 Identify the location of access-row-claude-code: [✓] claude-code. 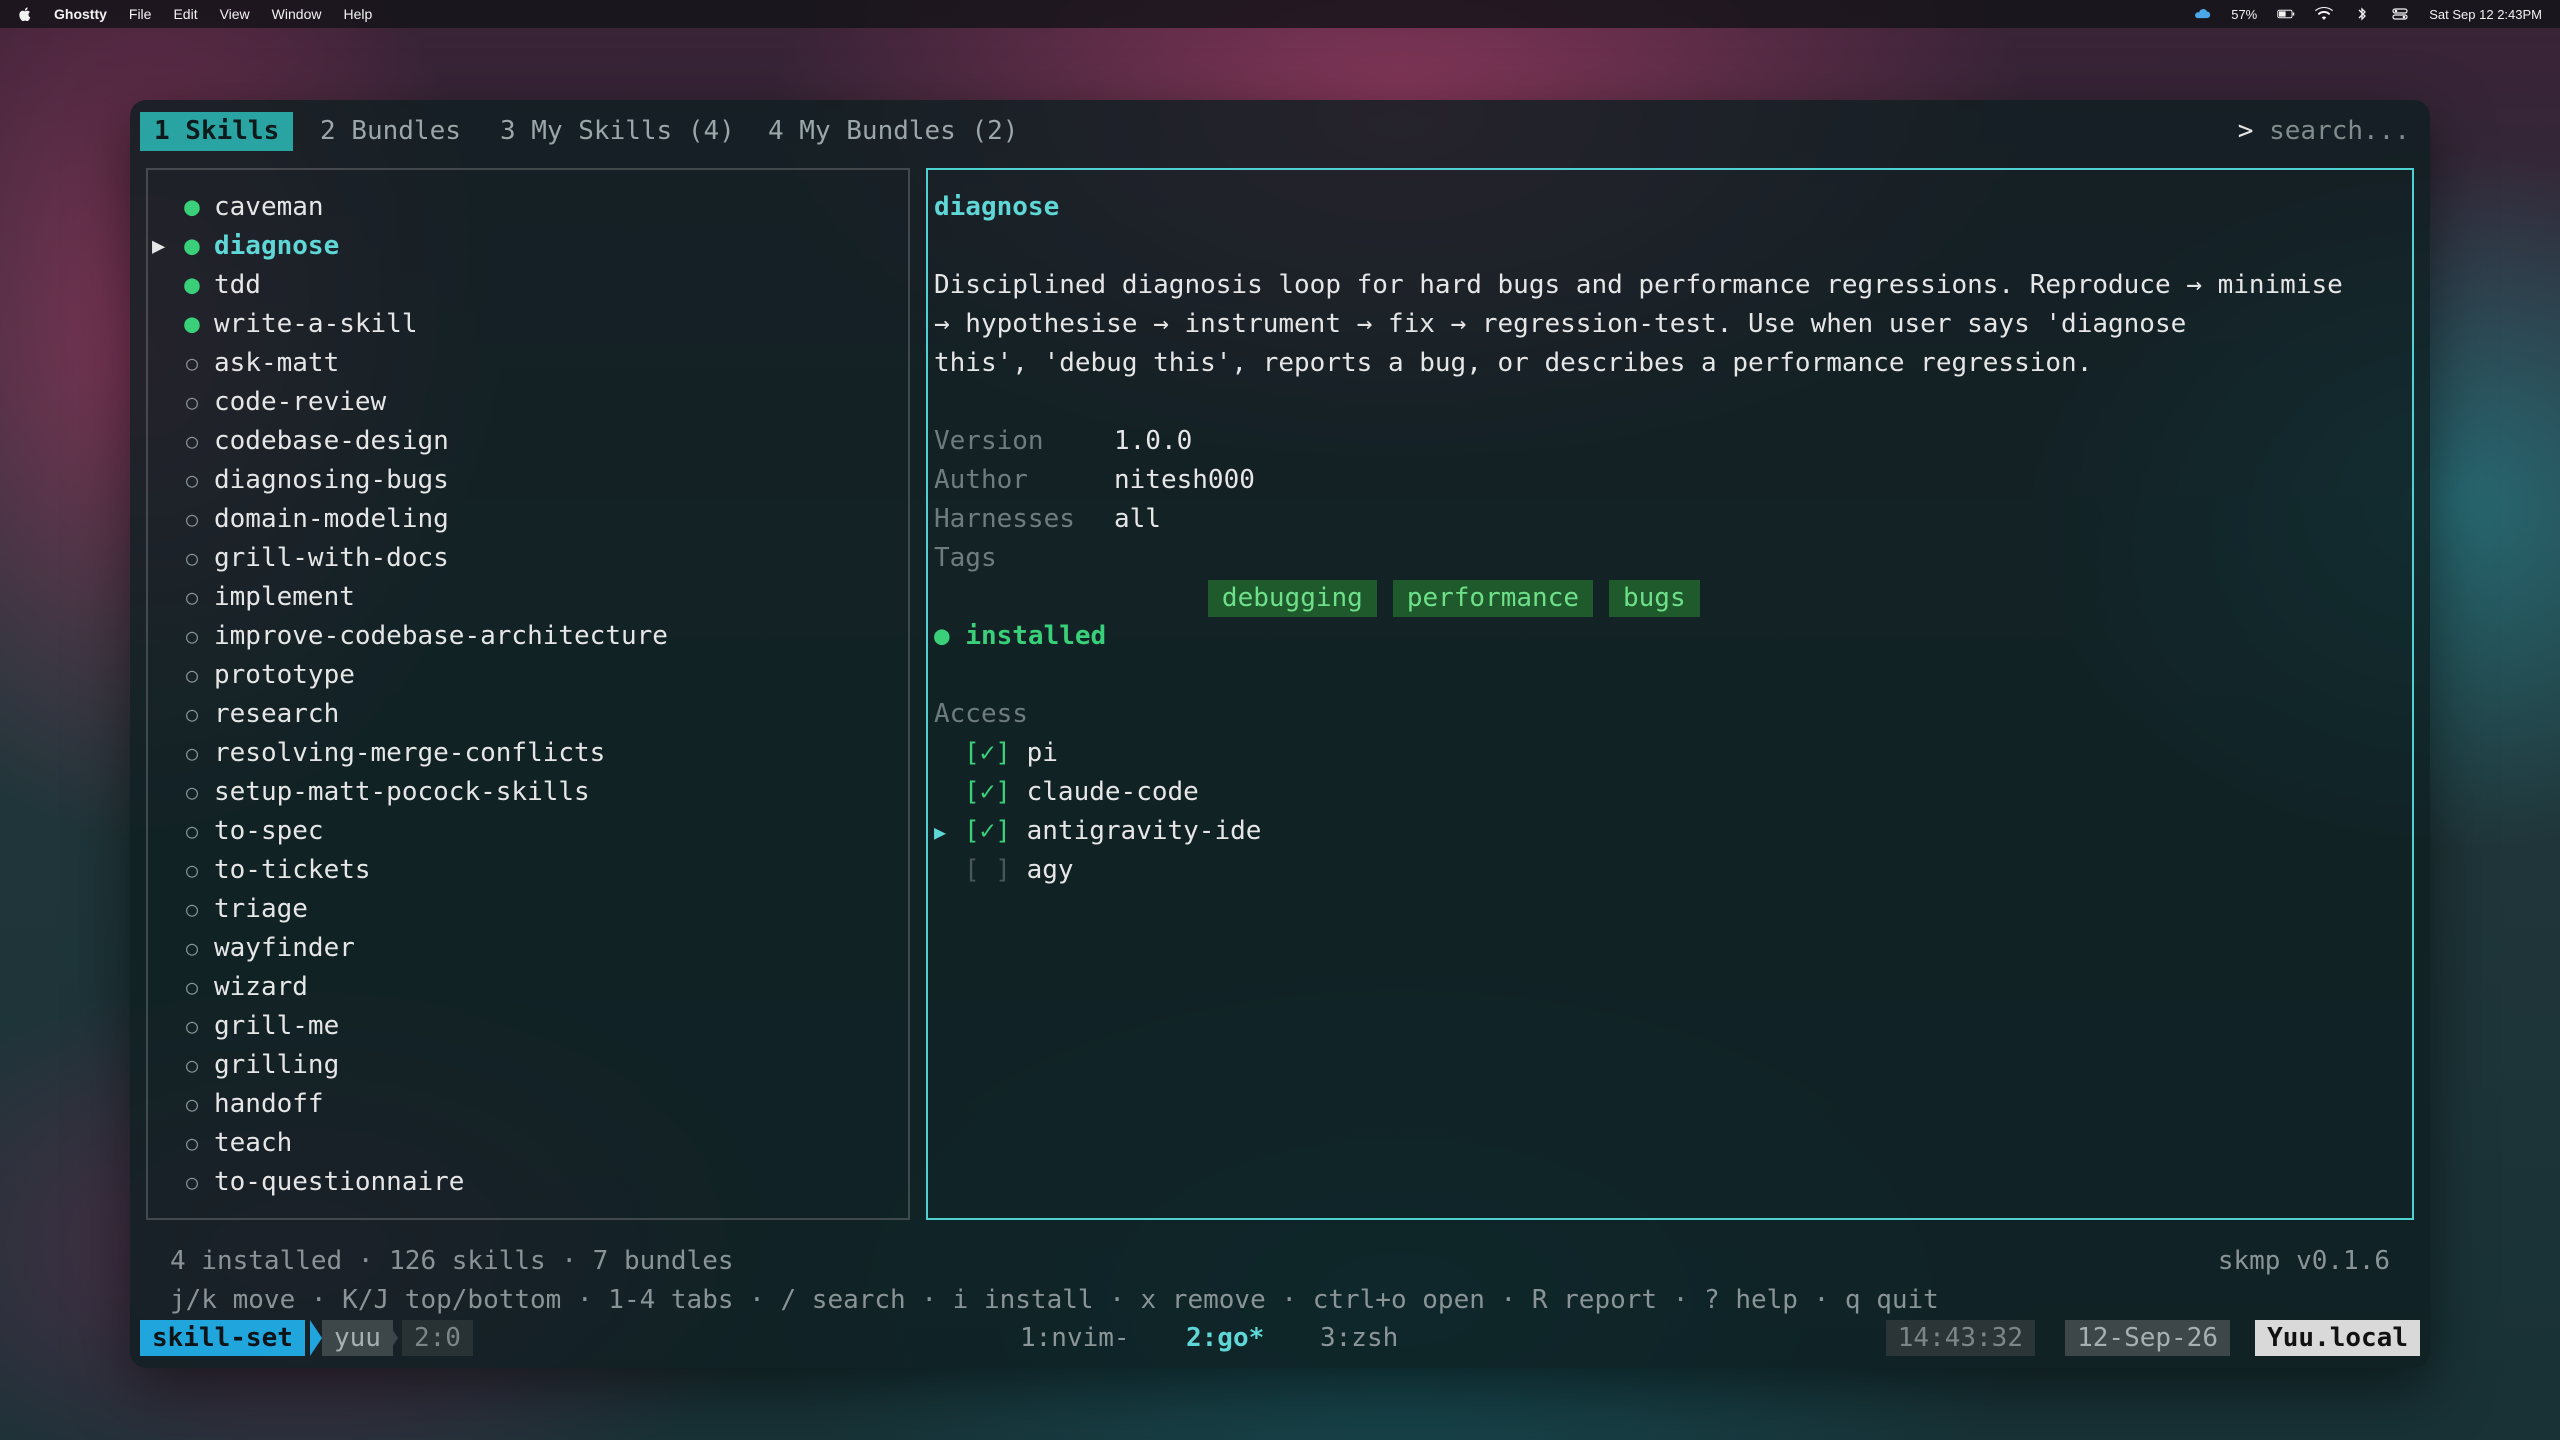
(1066, 792).